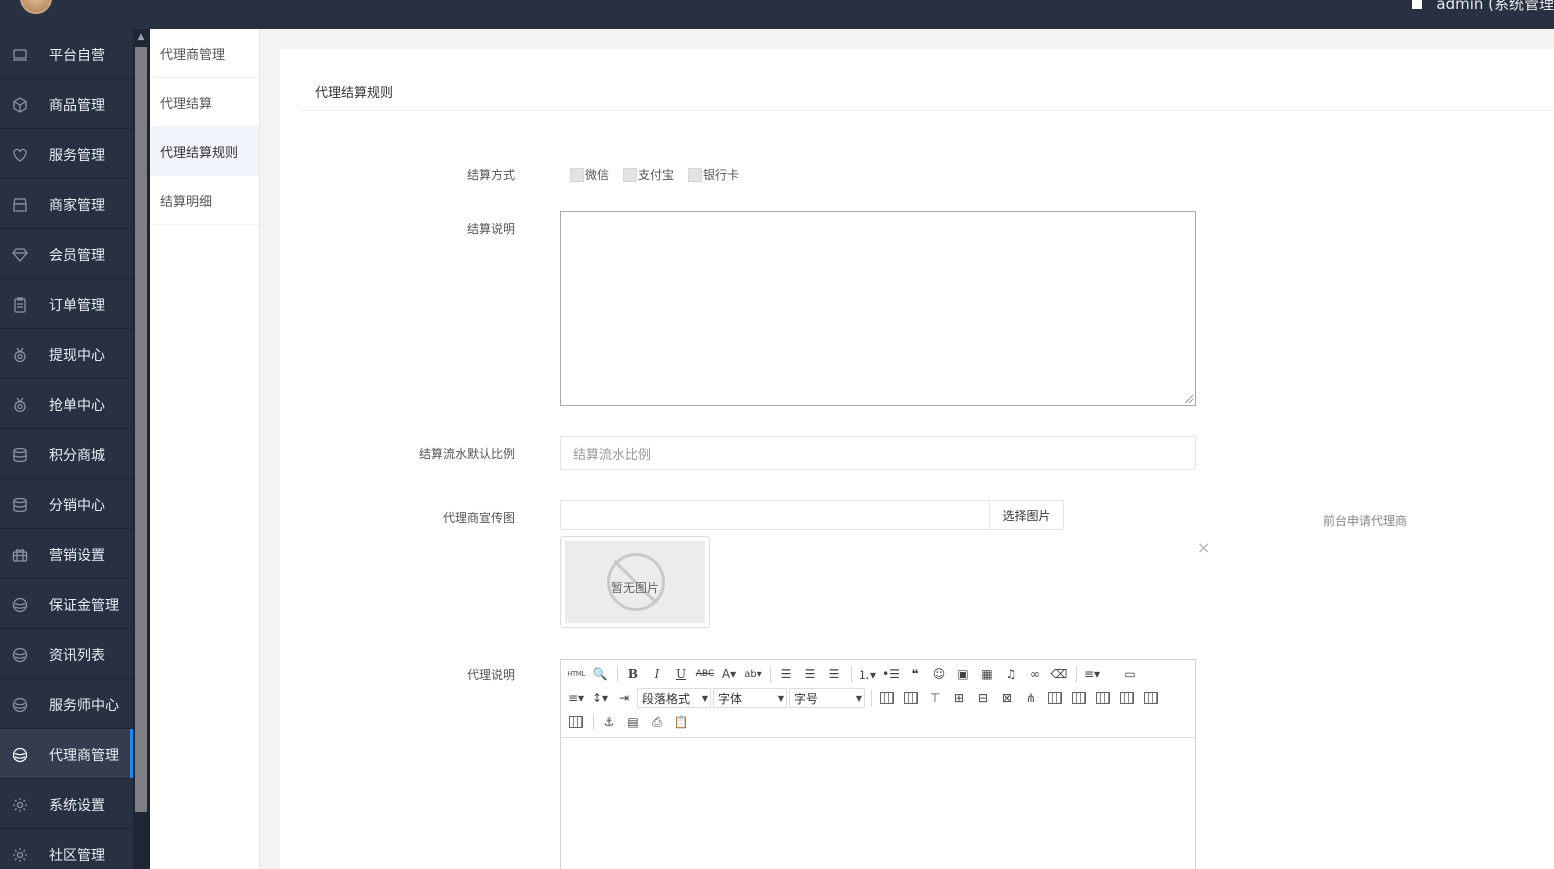 The height and width of the screenshot is (869, 1554). What do you see at coordinates (983, 698) in the screenshot?
I see `insert-col-icon: ⊟` at bounding box center [983, 698].